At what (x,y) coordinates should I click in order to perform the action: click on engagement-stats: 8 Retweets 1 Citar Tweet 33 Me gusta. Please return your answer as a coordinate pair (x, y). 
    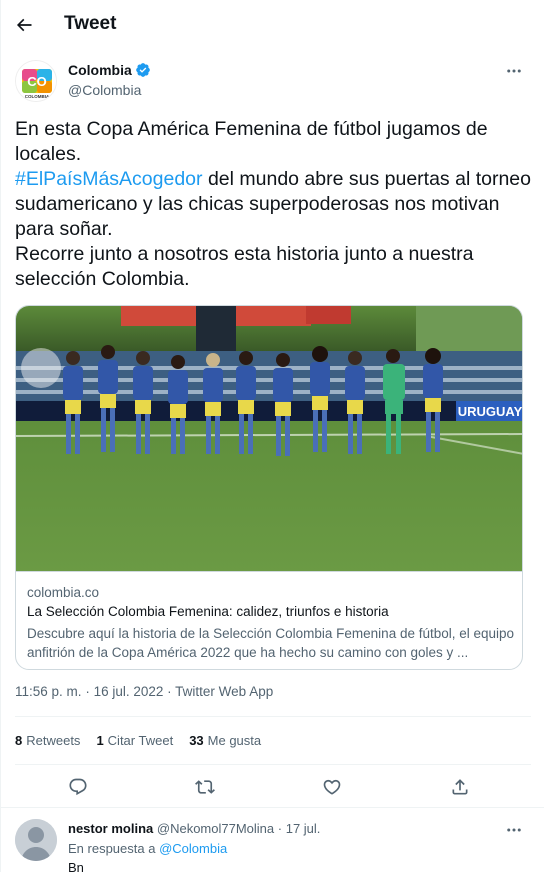
    Looking at the image, I should click on (146, 740).